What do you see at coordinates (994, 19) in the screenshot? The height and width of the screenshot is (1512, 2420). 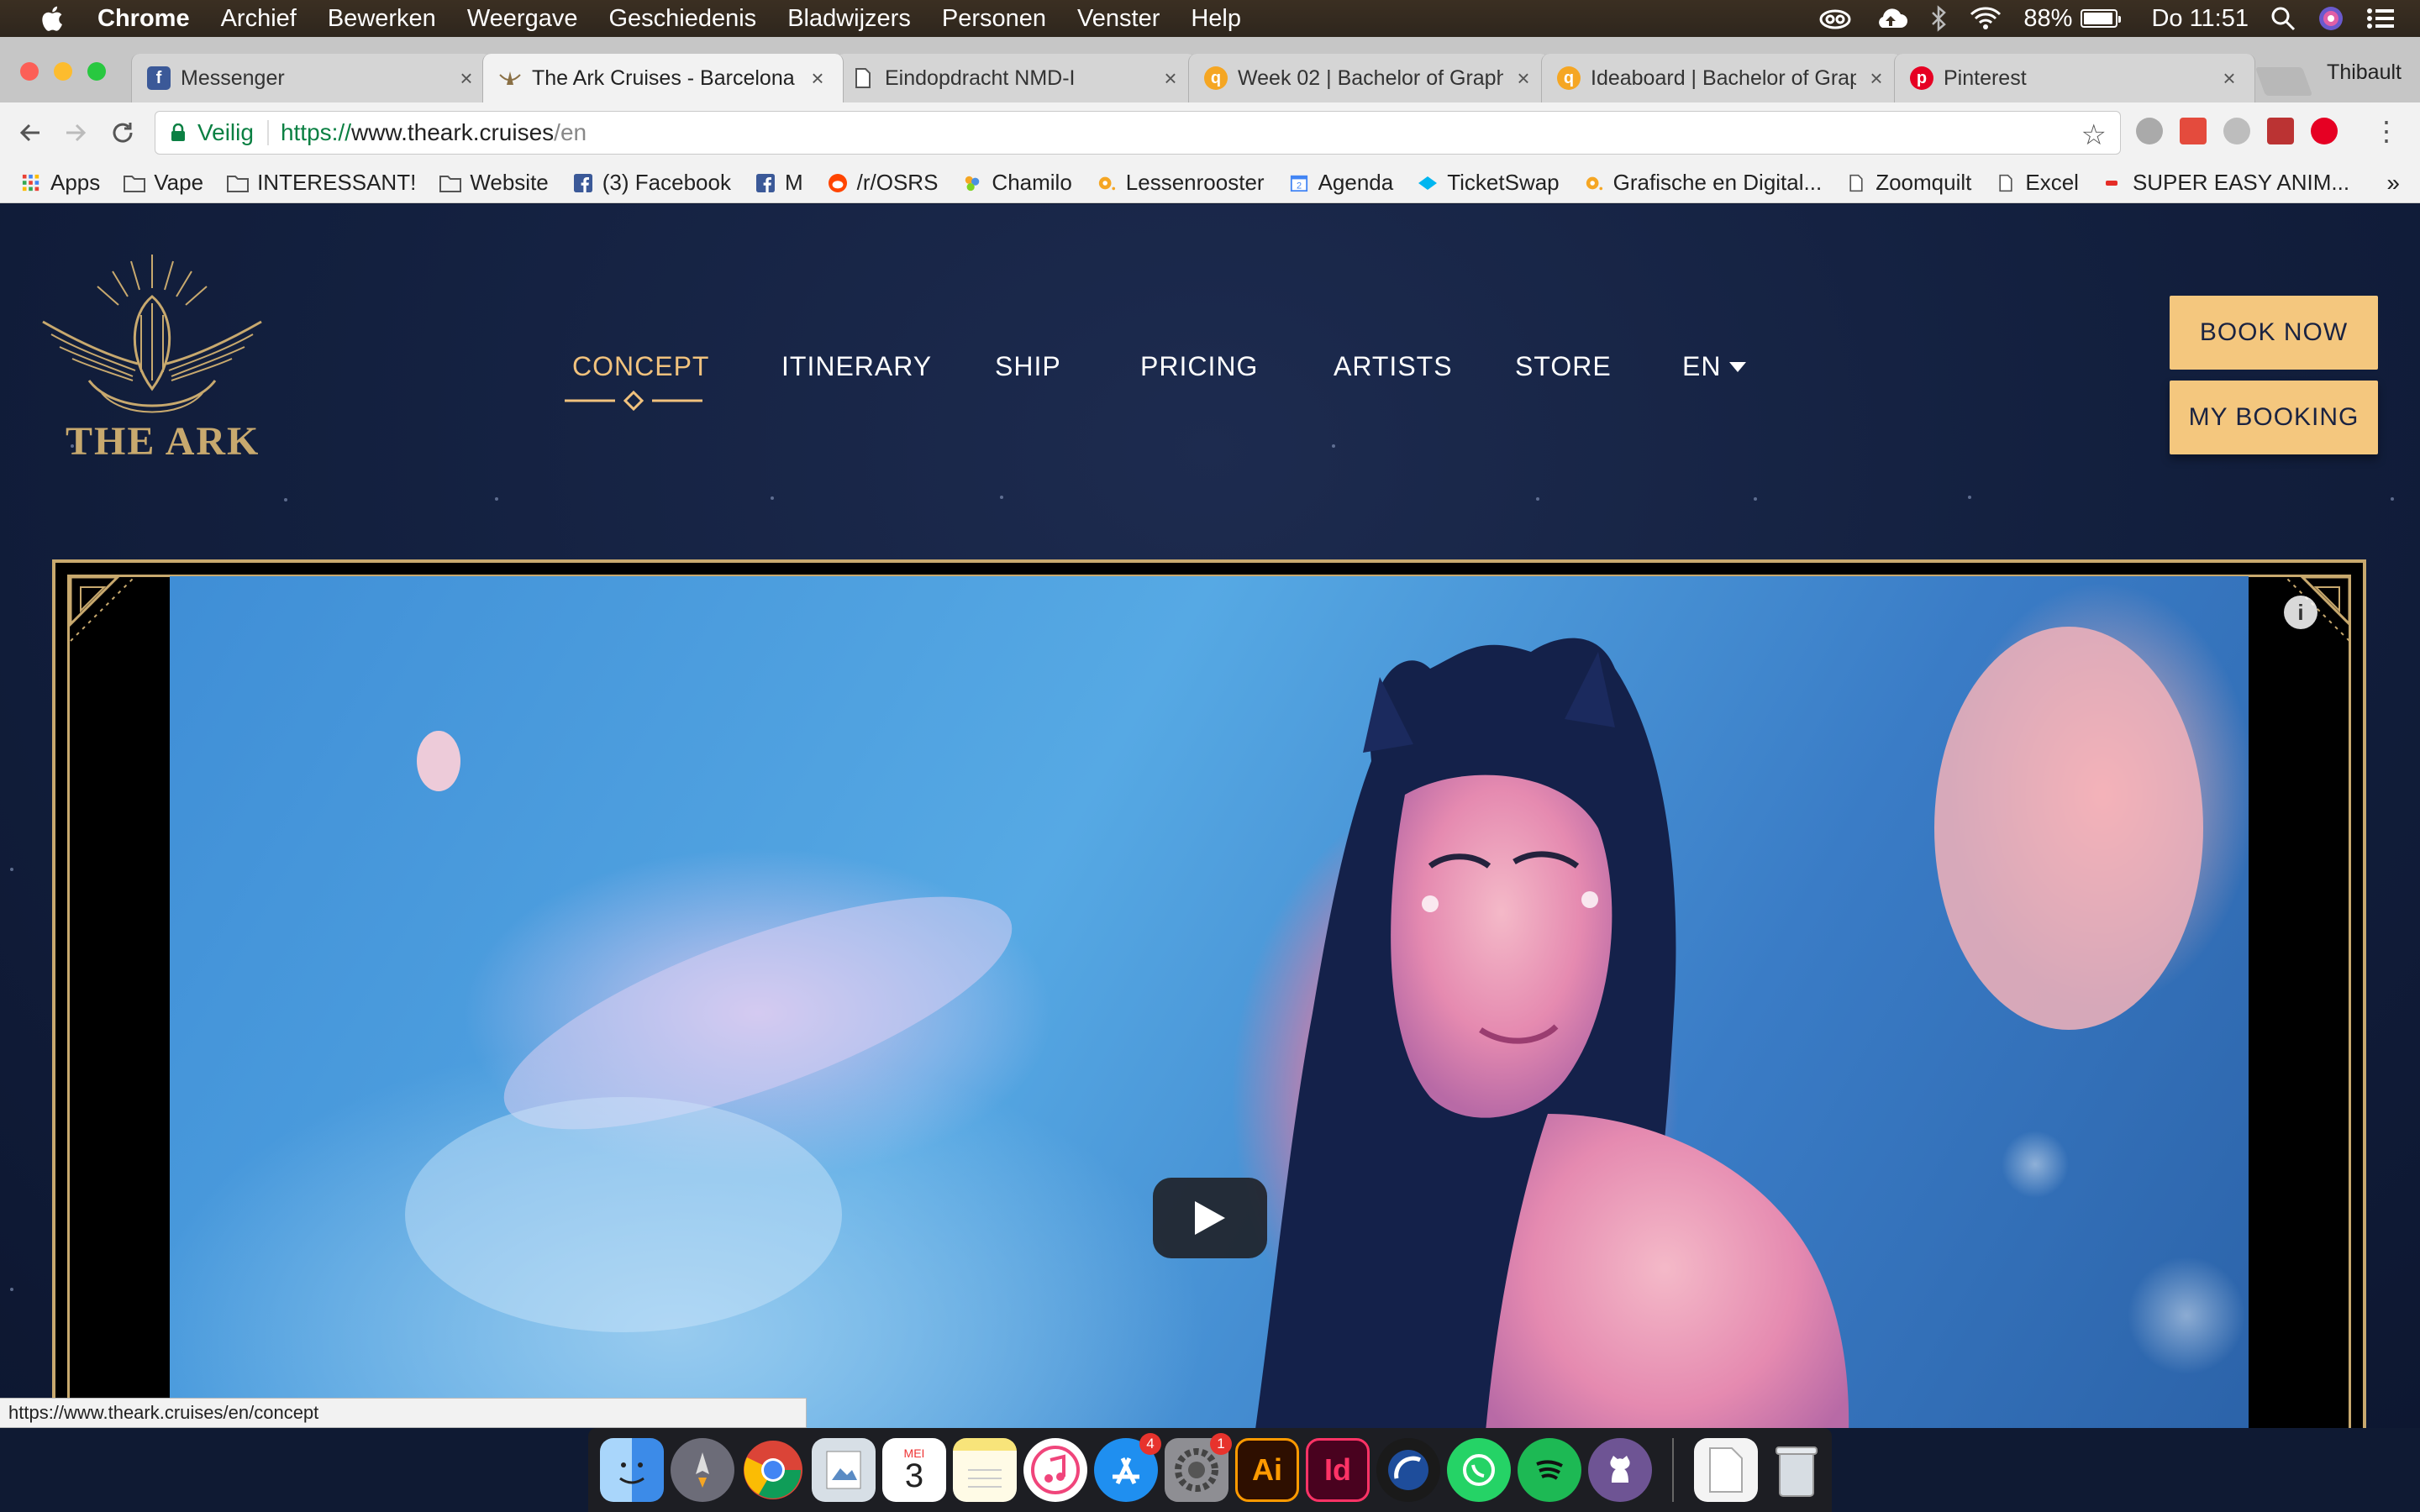 I see `menu-personen: Personen` at bounding box center [994, 19].